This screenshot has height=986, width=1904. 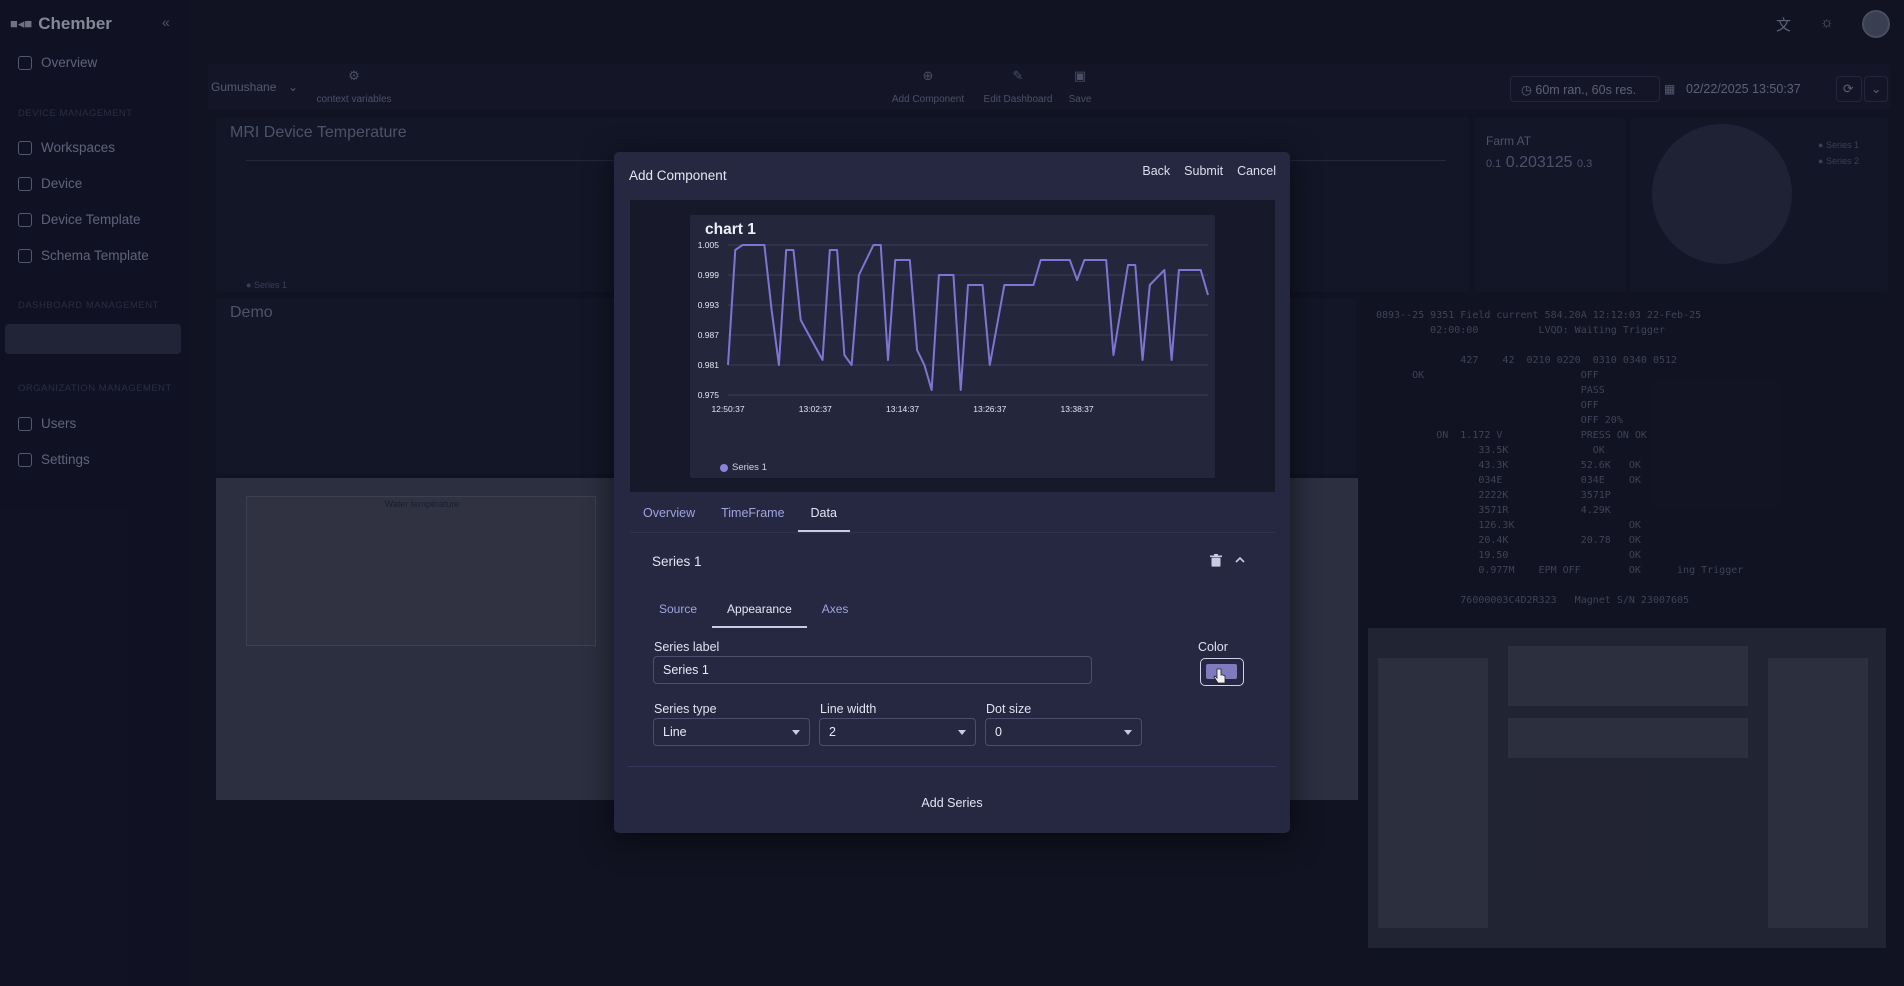 I want to click on trash-icon, so click(x=1216, y=560).